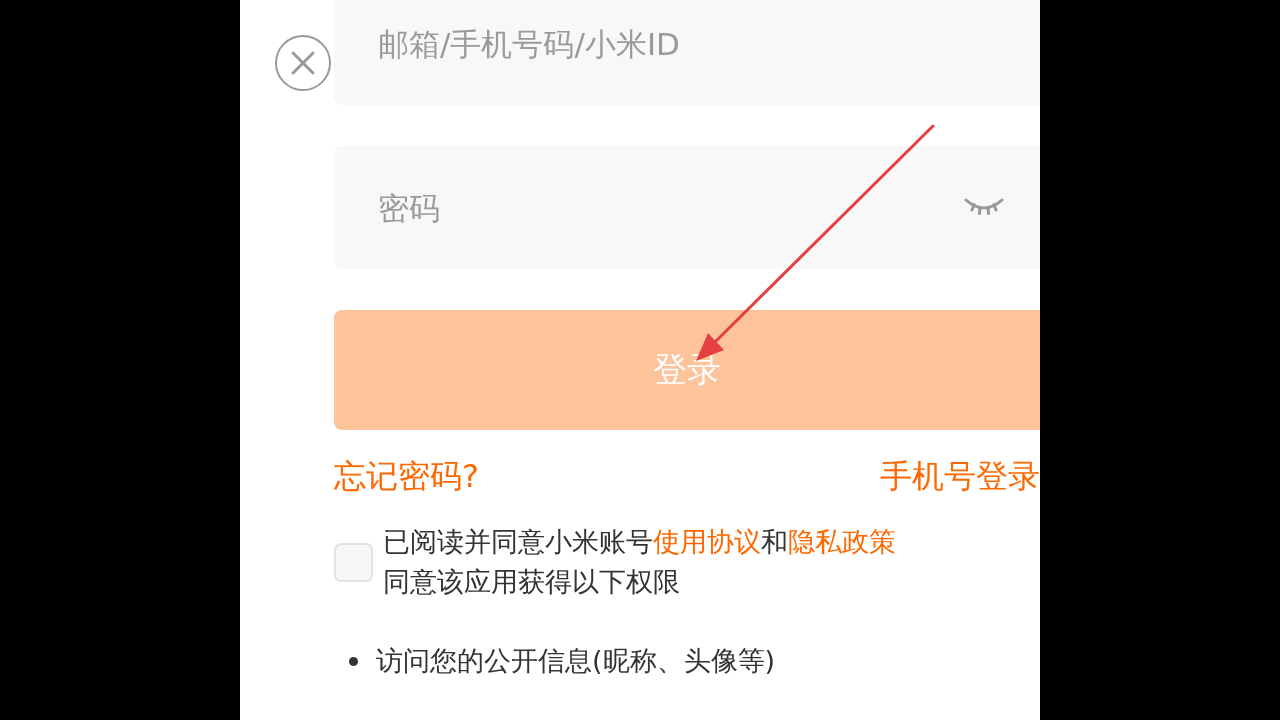 The image size is (1280, 720). I want to click on phone-login-link: 手机号登录, so click(960, 476).